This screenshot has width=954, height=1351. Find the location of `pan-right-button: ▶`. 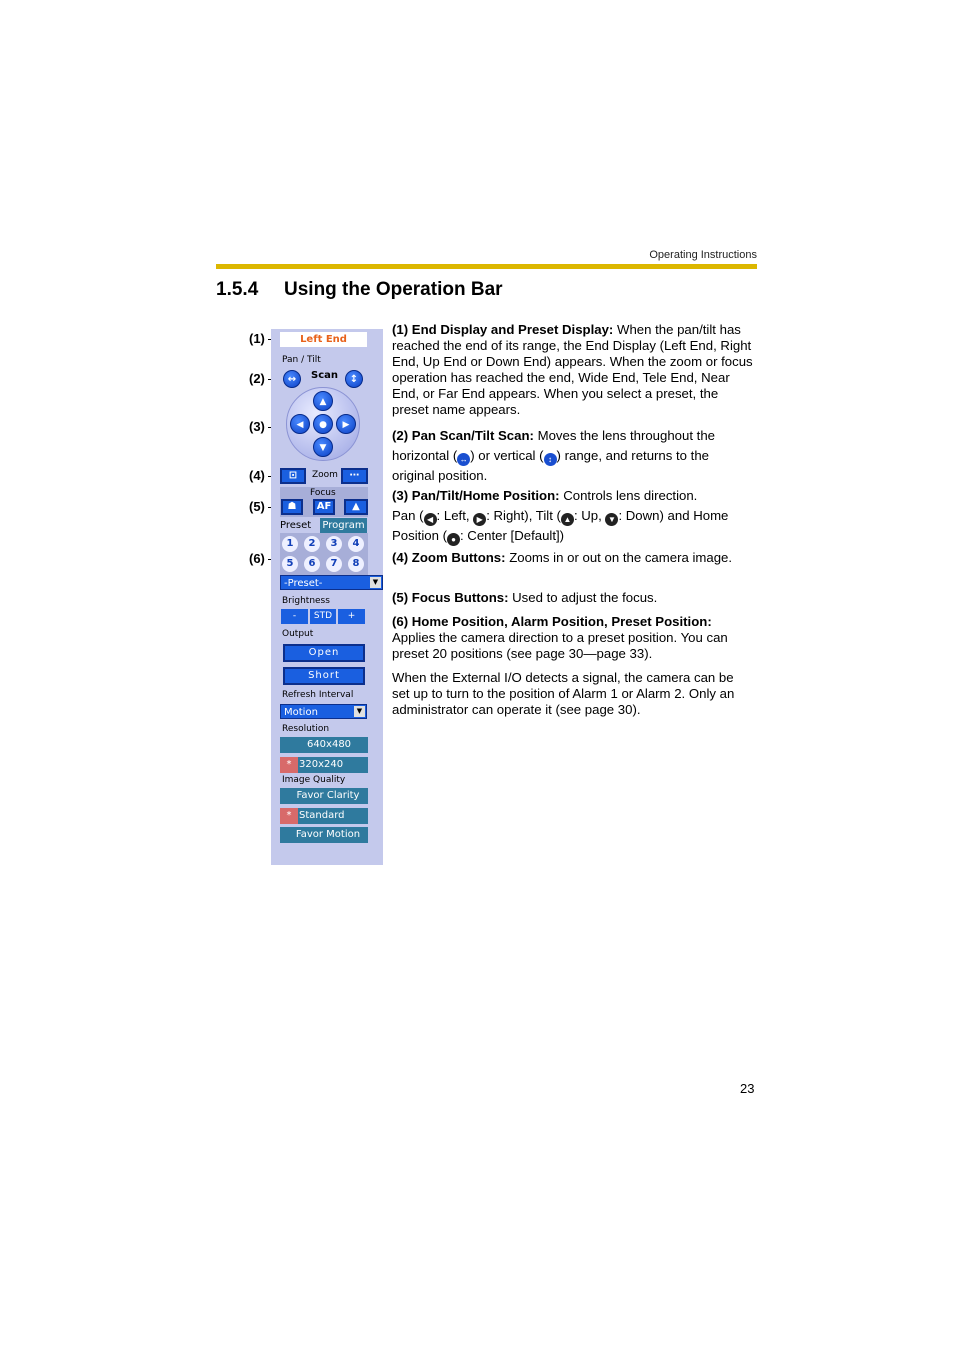

pan-right-button: ▶ is located at coordinates (346, 424).